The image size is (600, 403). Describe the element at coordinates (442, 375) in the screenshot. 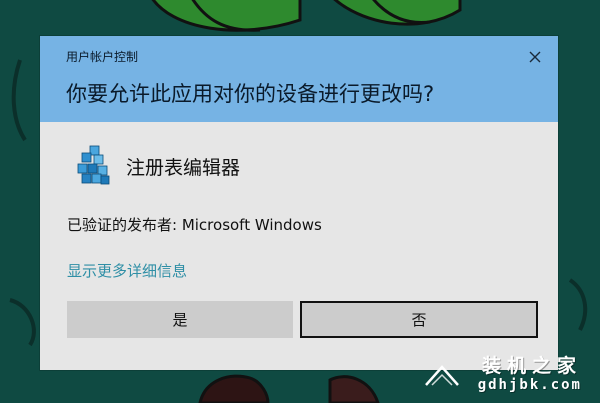

I see `house-logo-icon` at that location.